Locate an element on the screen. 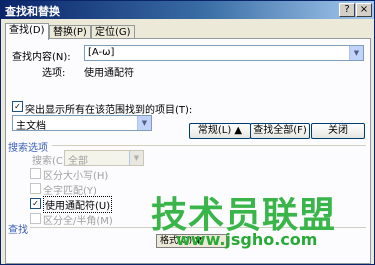  tab-goto: 定位(G) is located at coordinates (113, 32).